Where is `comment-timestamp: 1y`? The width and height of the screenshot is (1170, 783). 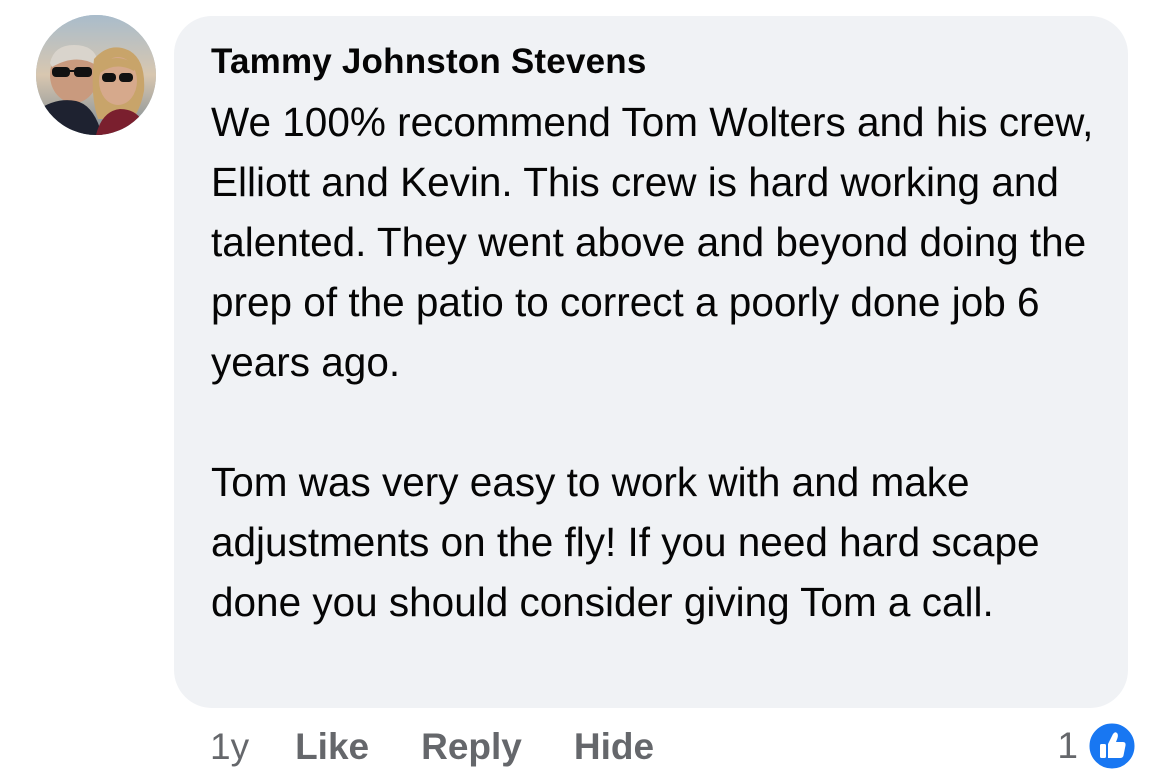
comment-timestamp: 1y is located at coordinates (229, 747).